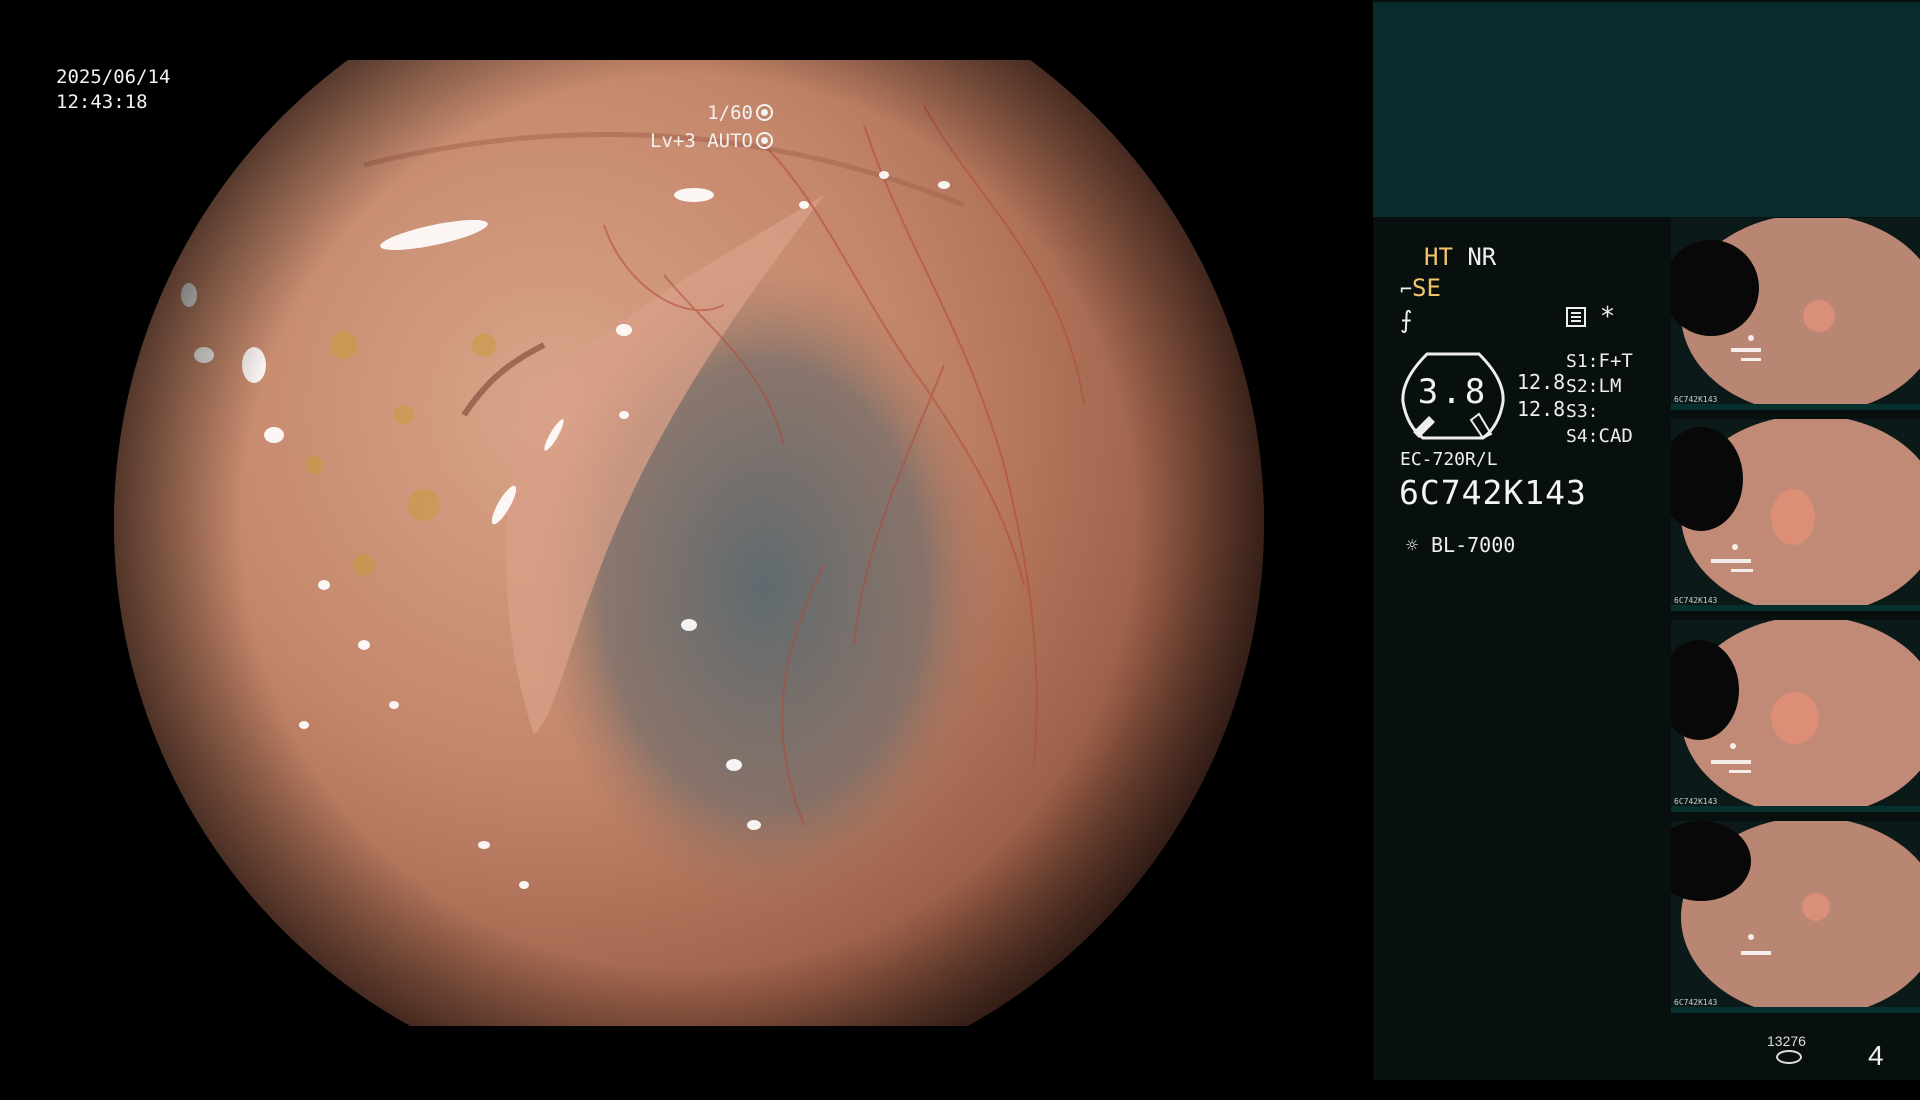 This screenshot has height=1100, width=1920. Describe the element at coordinates (1615, 361) in the screenshot. I see `s1-value: F+T` at that location.